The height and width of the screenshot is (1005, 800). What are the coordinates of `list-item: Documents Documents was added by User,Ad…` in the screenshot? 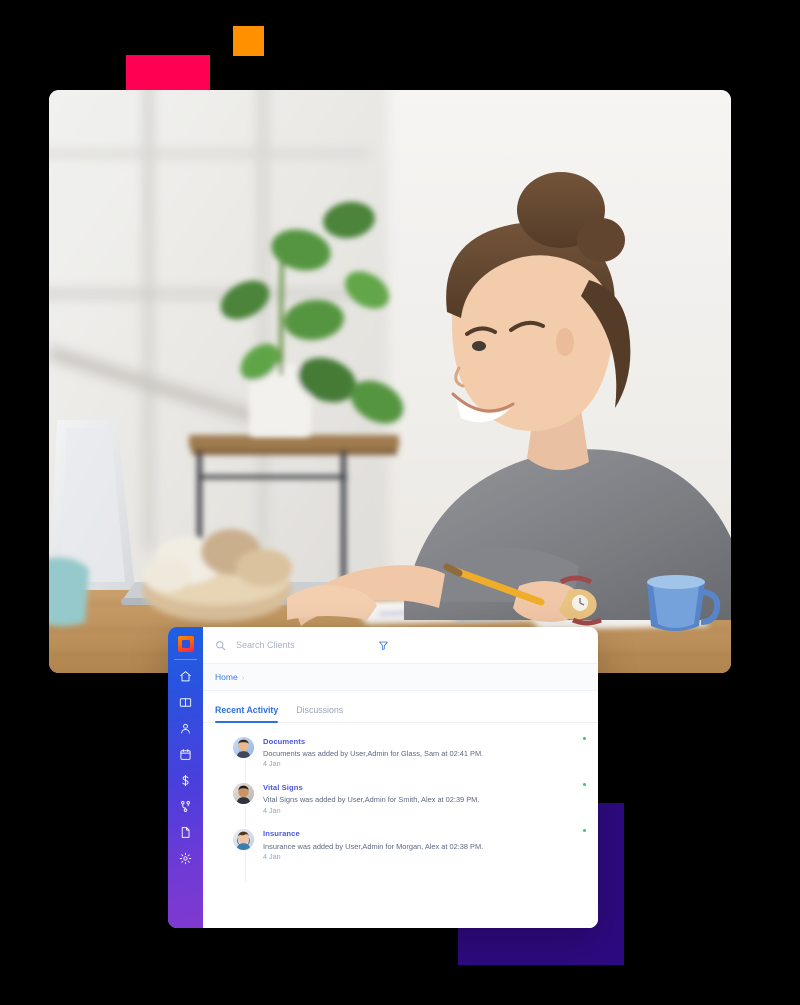 It's located at (410, 753).